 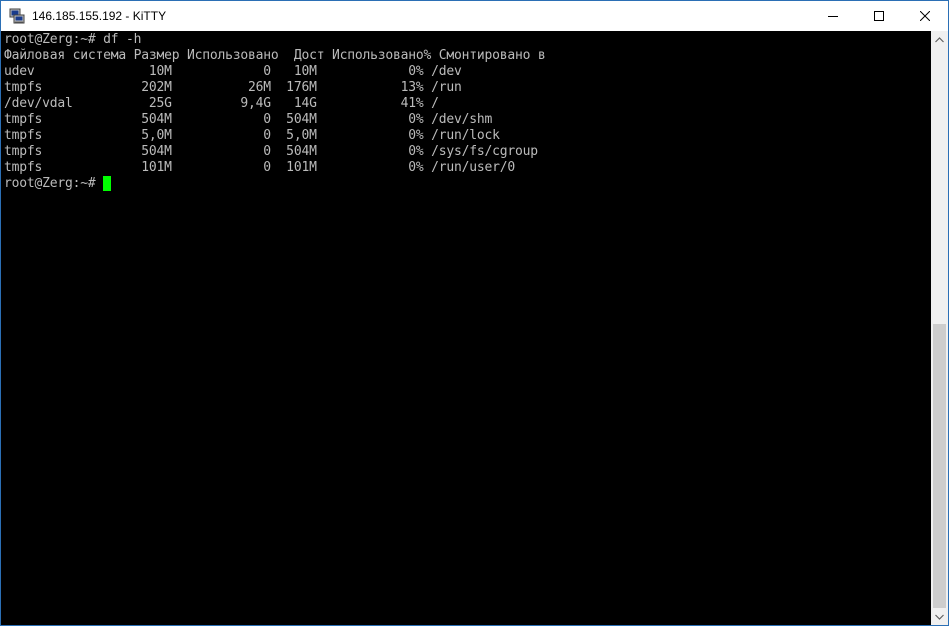 I want to click on minimize-icon, so click(x=833, y=16).